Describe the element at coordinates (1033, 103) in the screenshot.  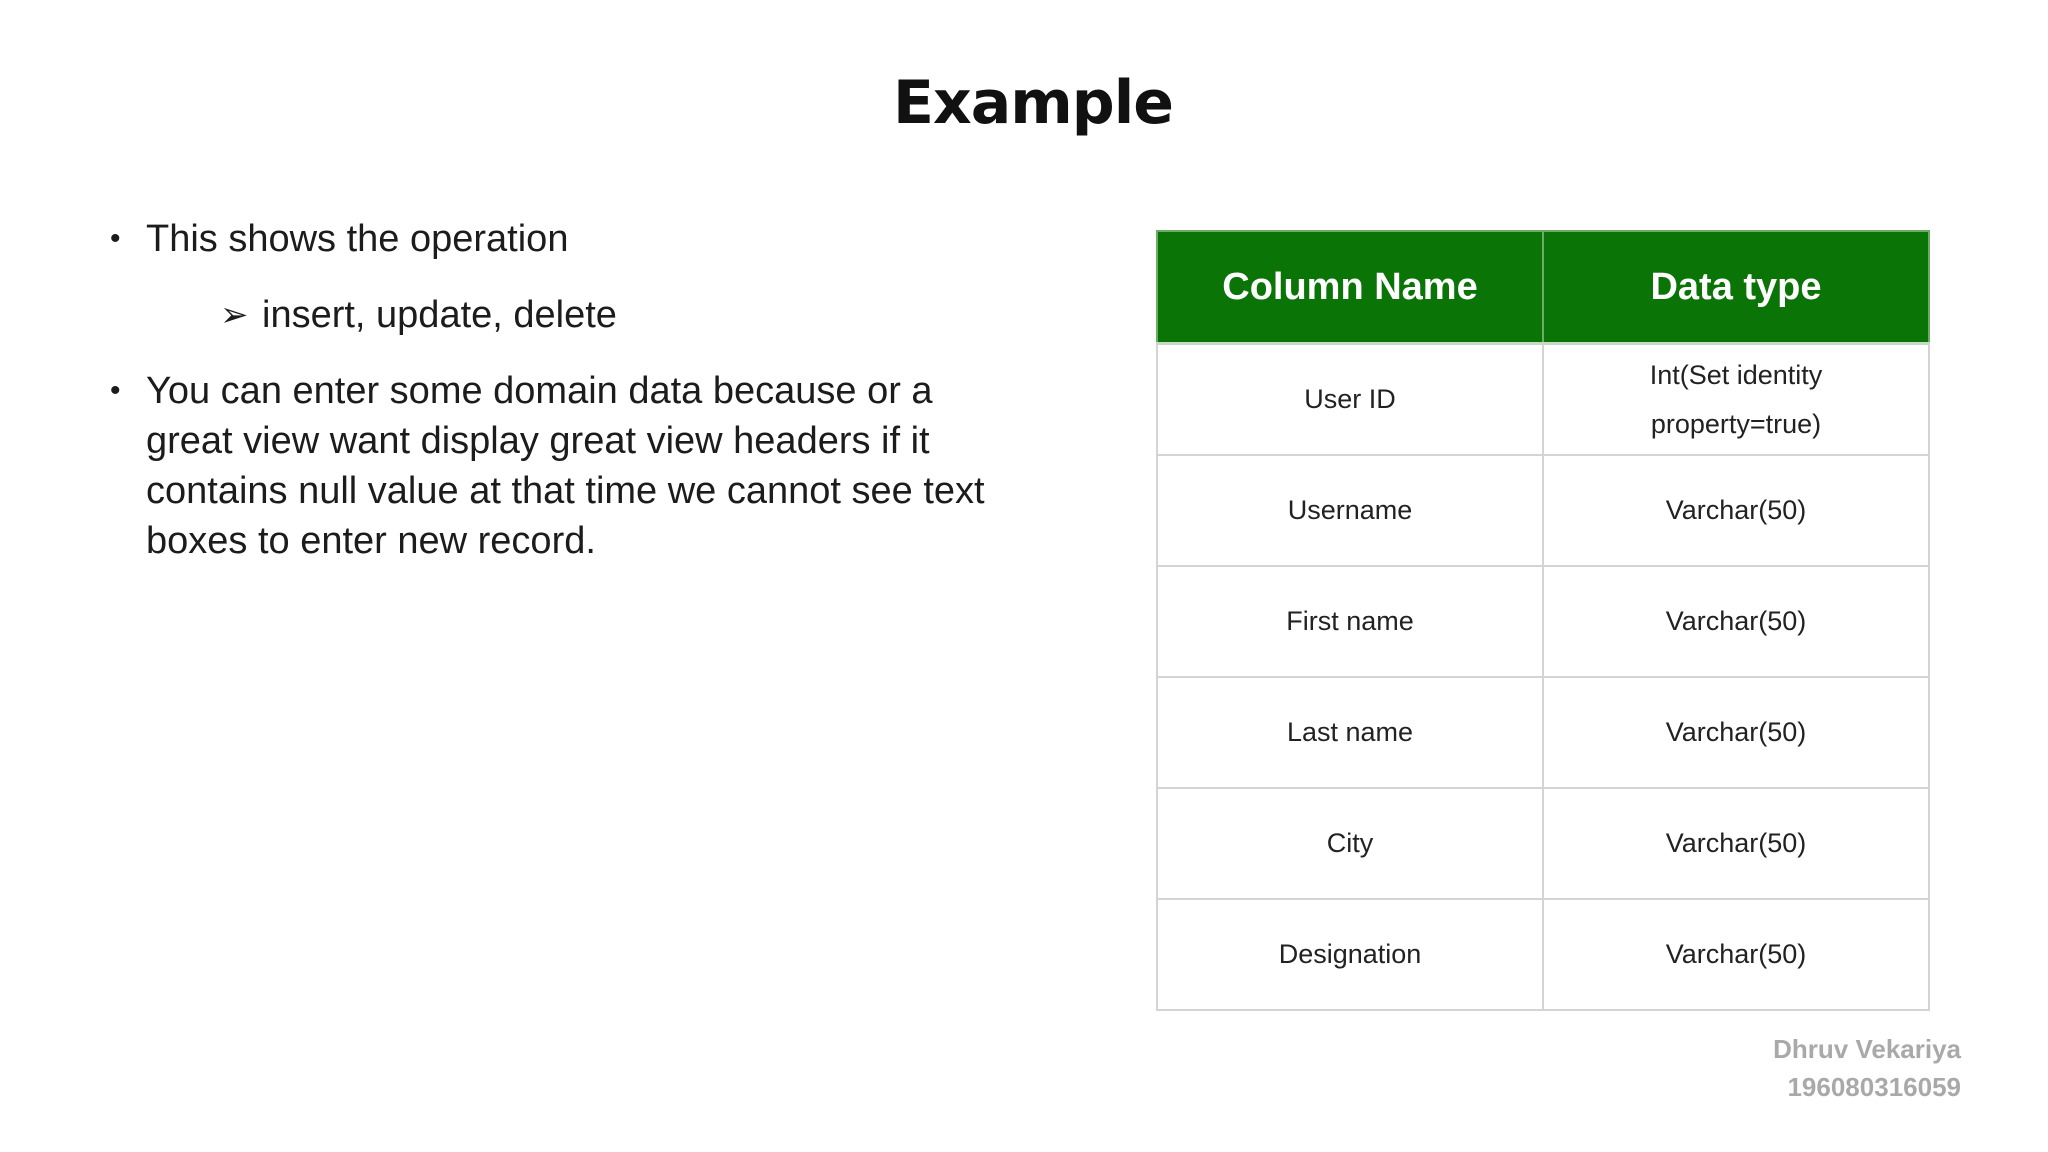
I see `slide-title: Example` at that location.